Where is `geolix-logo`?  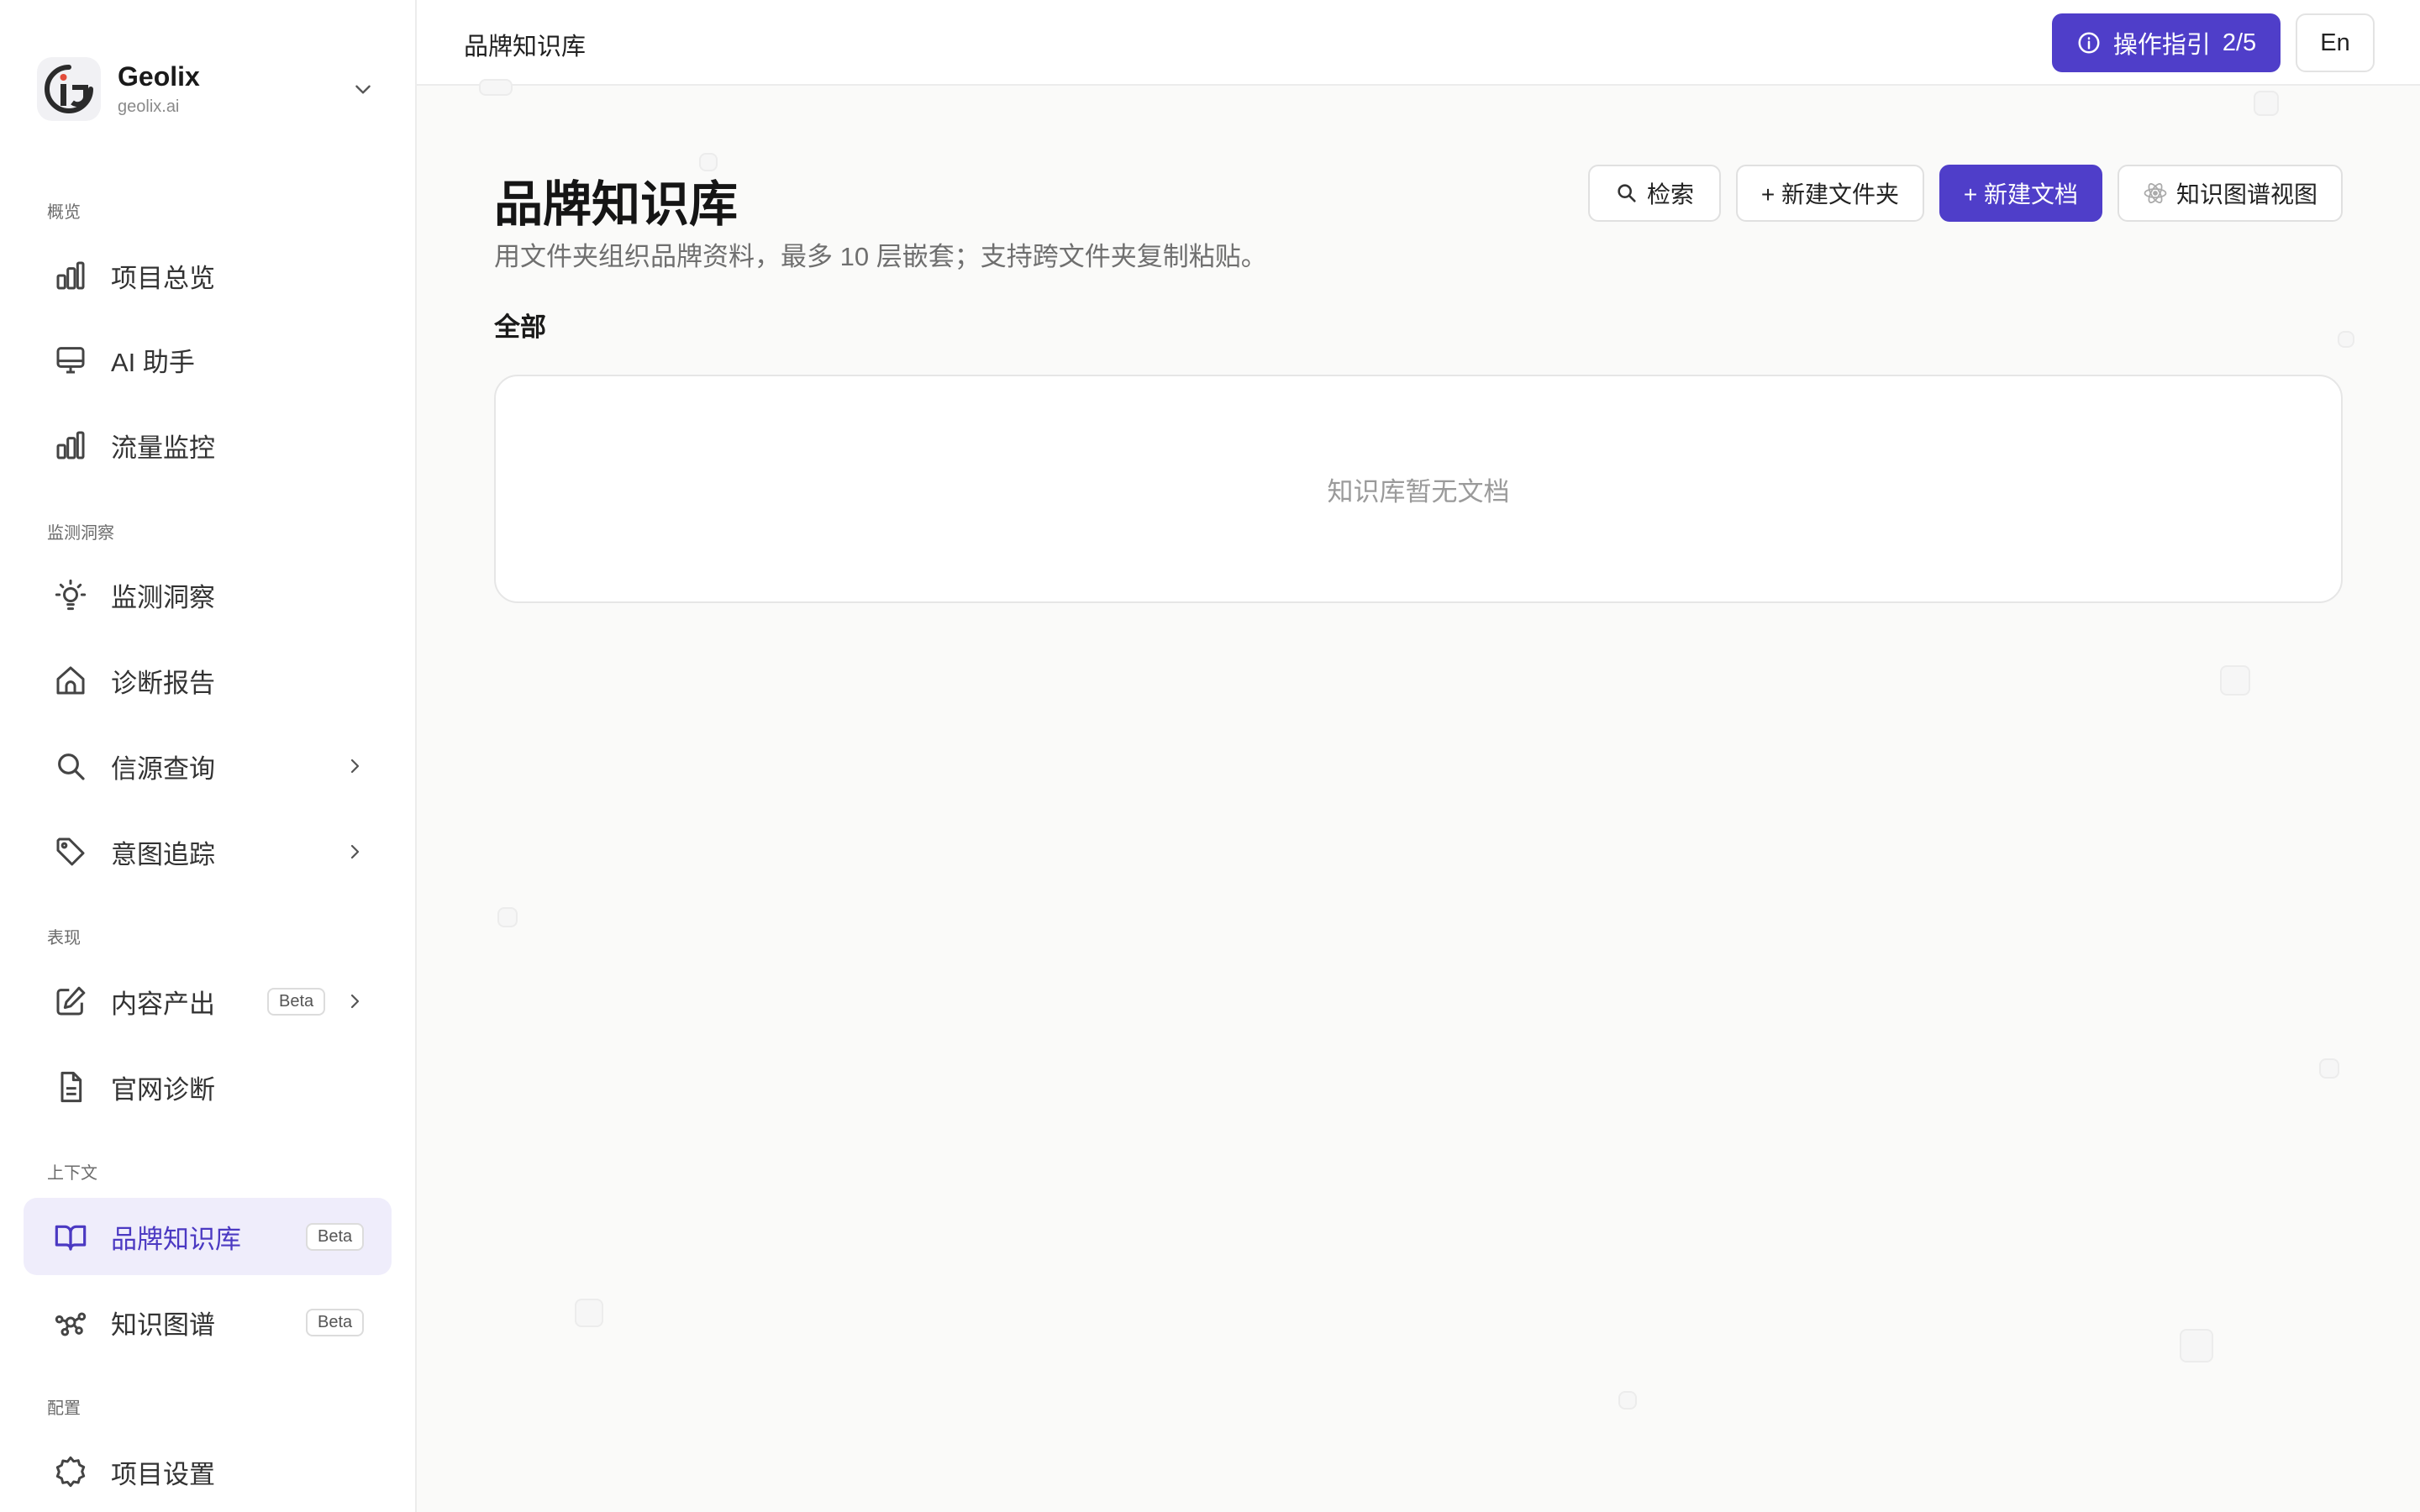
geolix-logo is located at coordinates (69, 89).